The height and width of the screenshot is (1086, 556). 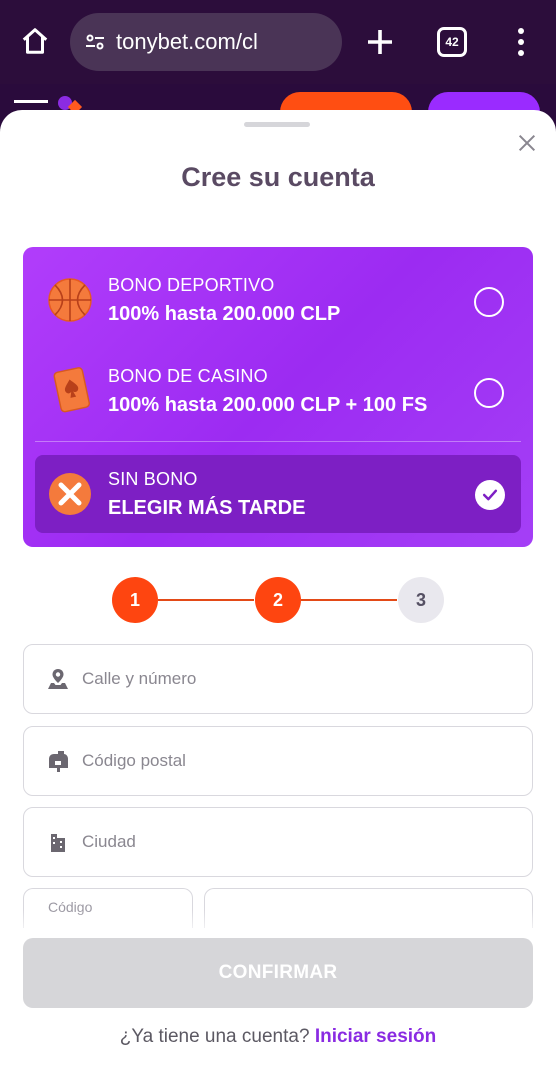 I want to click on browser-toolbar: tonybet.com/cl 42, so click(x=278, y=42).